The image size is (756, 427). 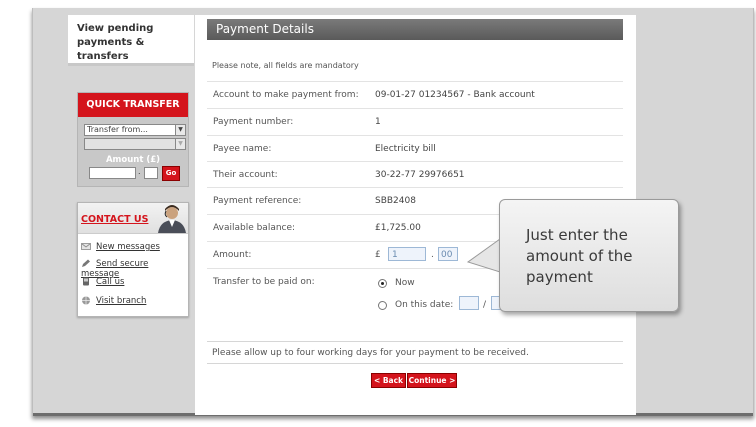 I want to click on field-label: Available balance:, so click(x=254, y=228).